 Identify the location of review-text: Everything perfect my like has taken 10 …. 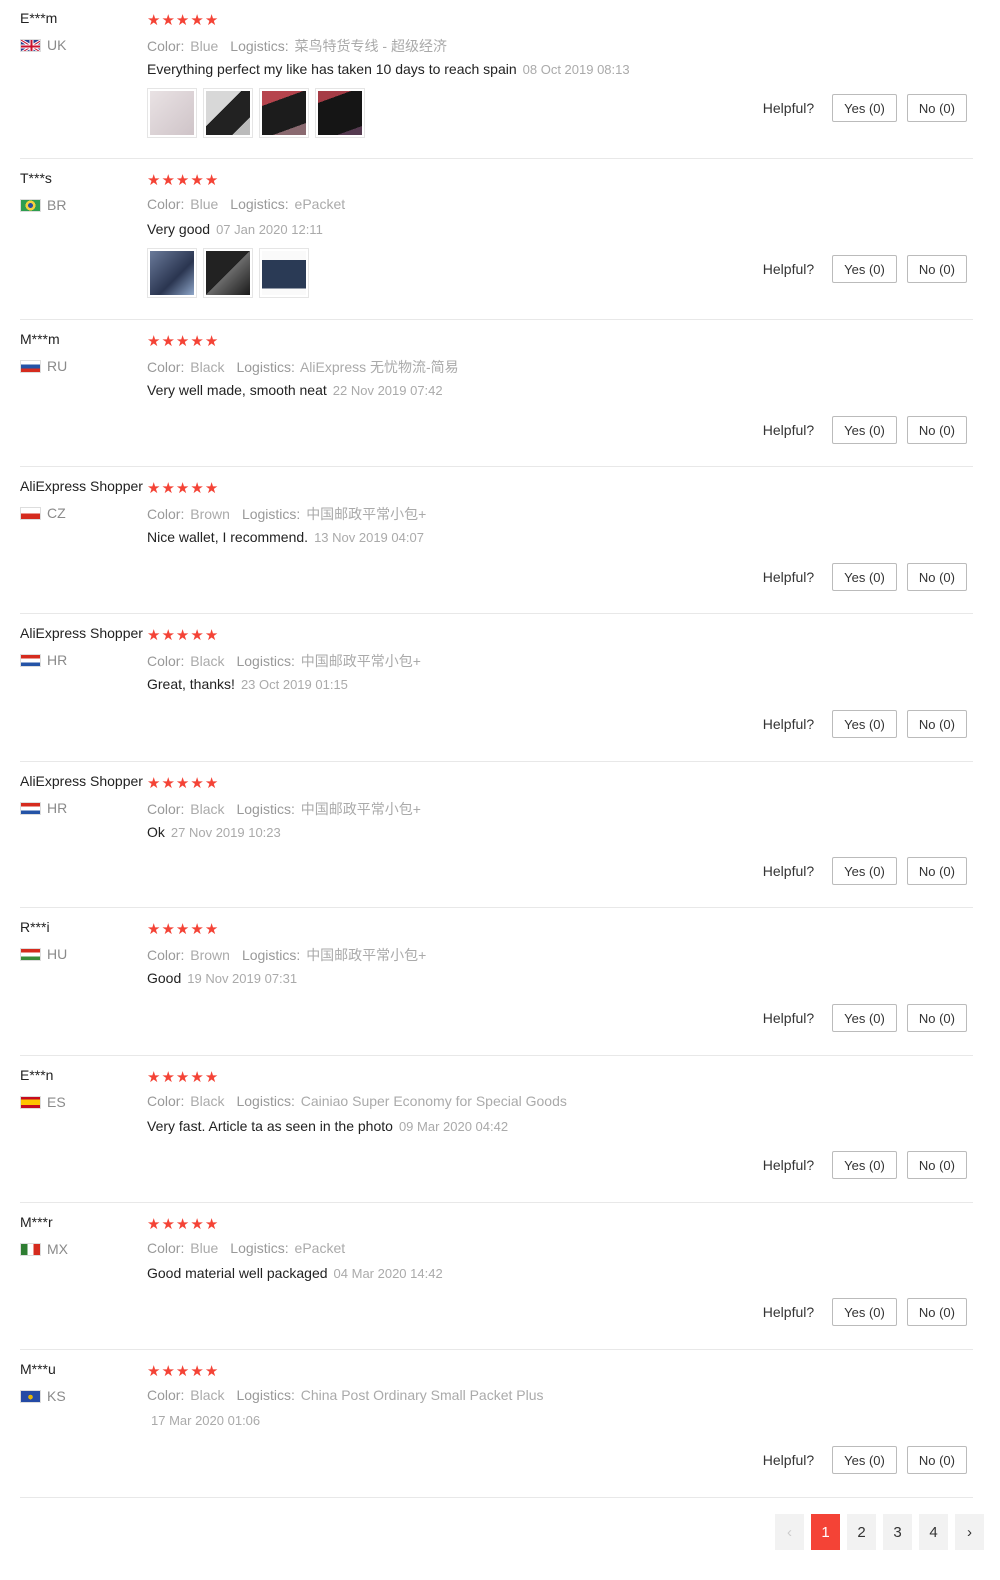
(332, 69).